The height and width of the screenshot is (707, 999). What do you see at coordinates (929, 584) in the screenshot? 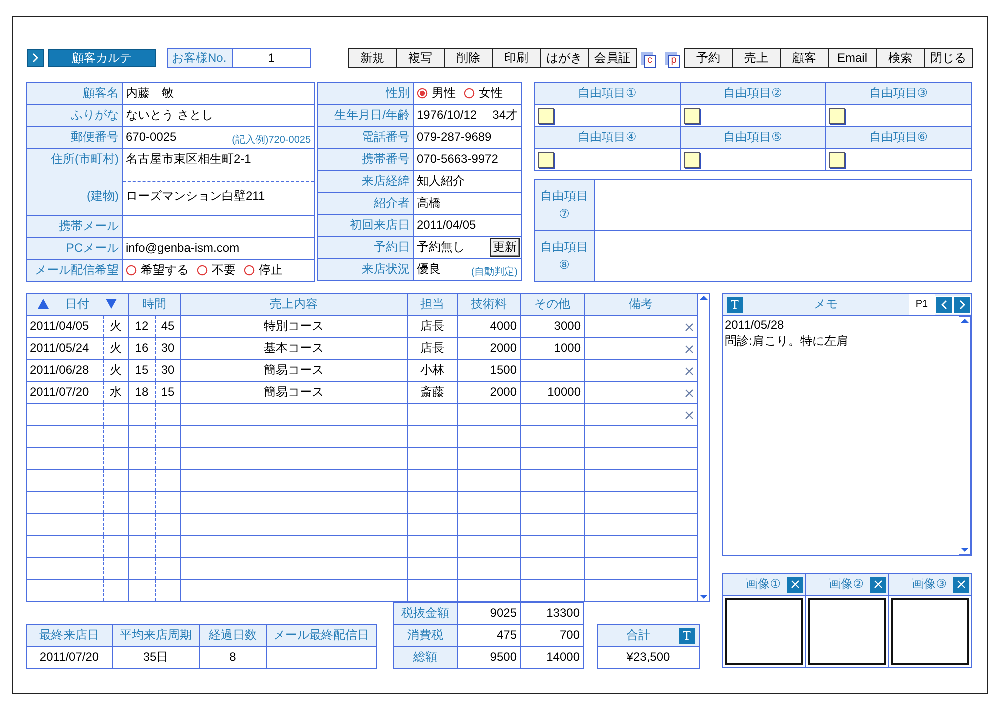
I see `image-label: 画像③` at bounding box center [929, 584].